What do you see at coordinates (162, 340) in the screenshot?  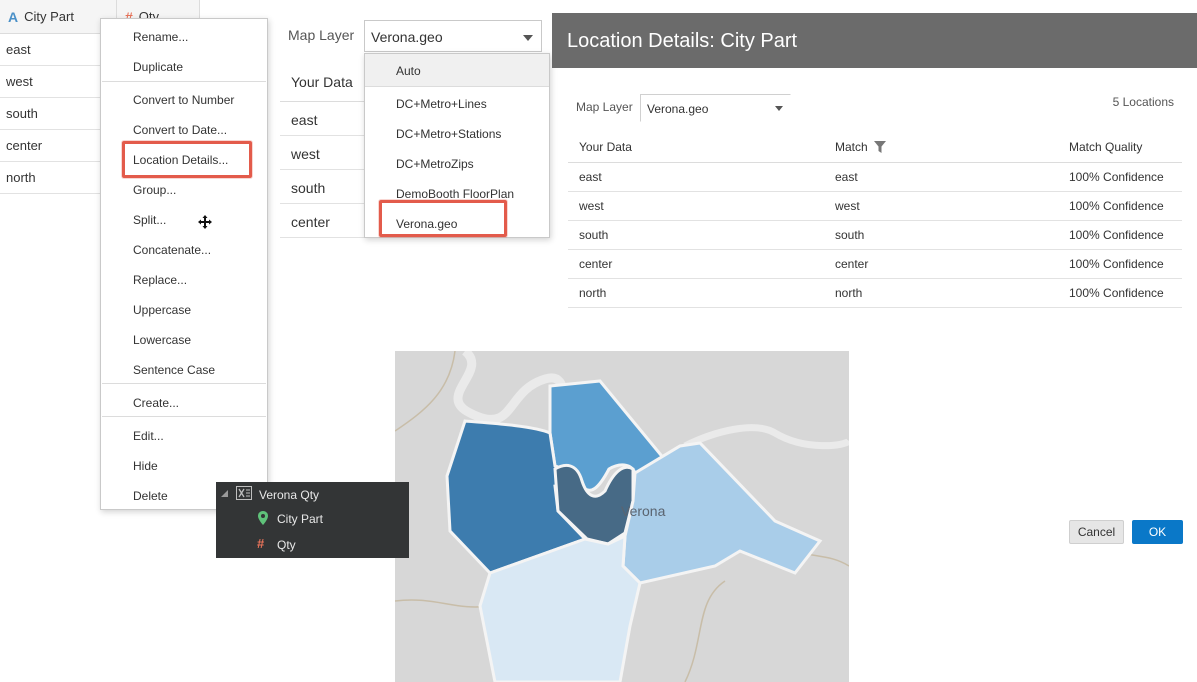 I see `menu-item-lowercase: Lowercase` at bounding box center [162, 340].